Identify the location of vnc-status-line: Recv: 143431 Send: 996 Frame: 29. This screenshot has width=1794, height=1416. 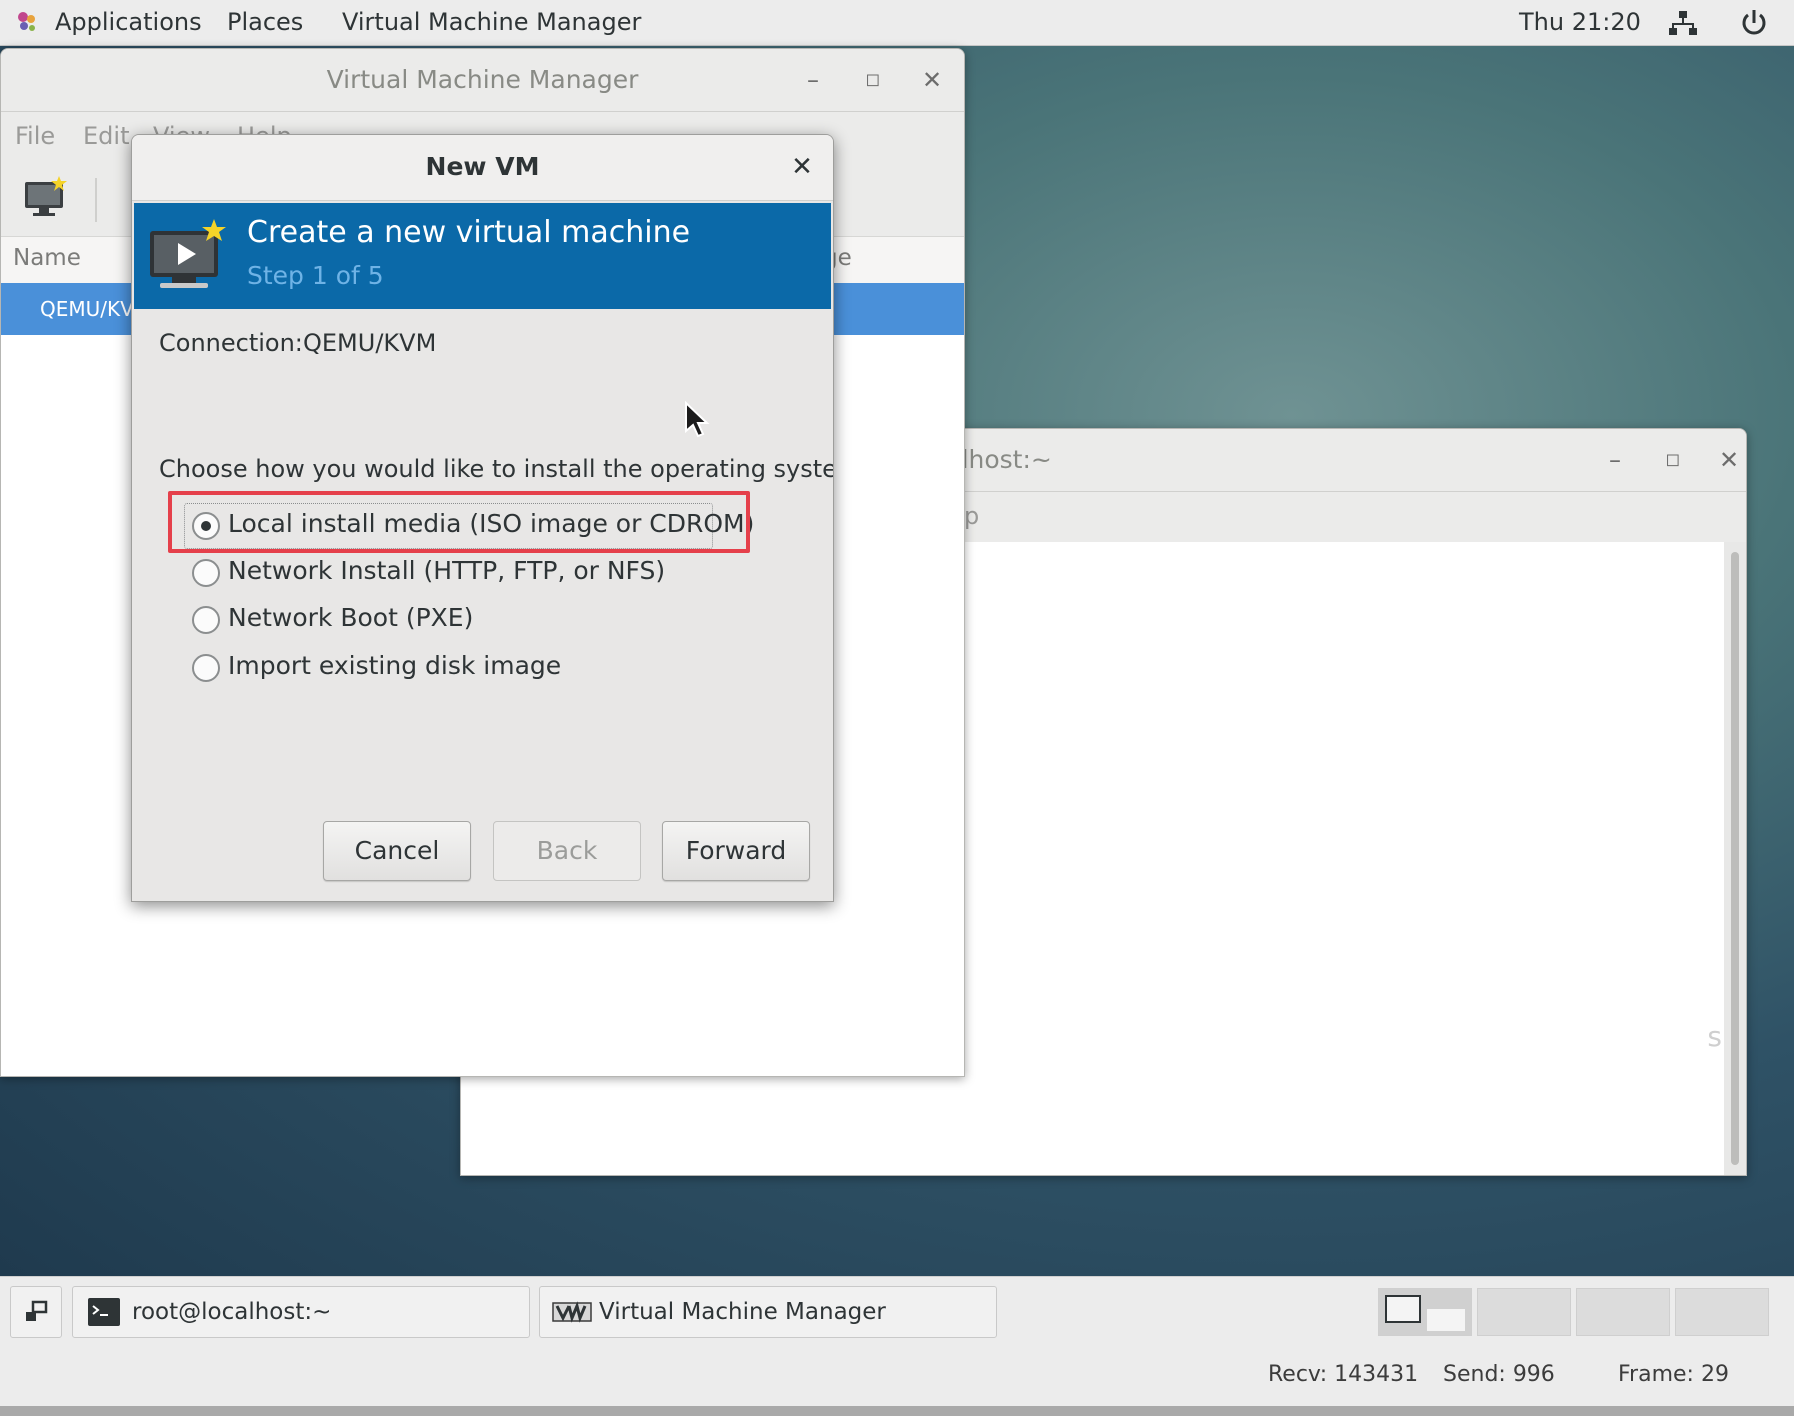
(897, 1376).